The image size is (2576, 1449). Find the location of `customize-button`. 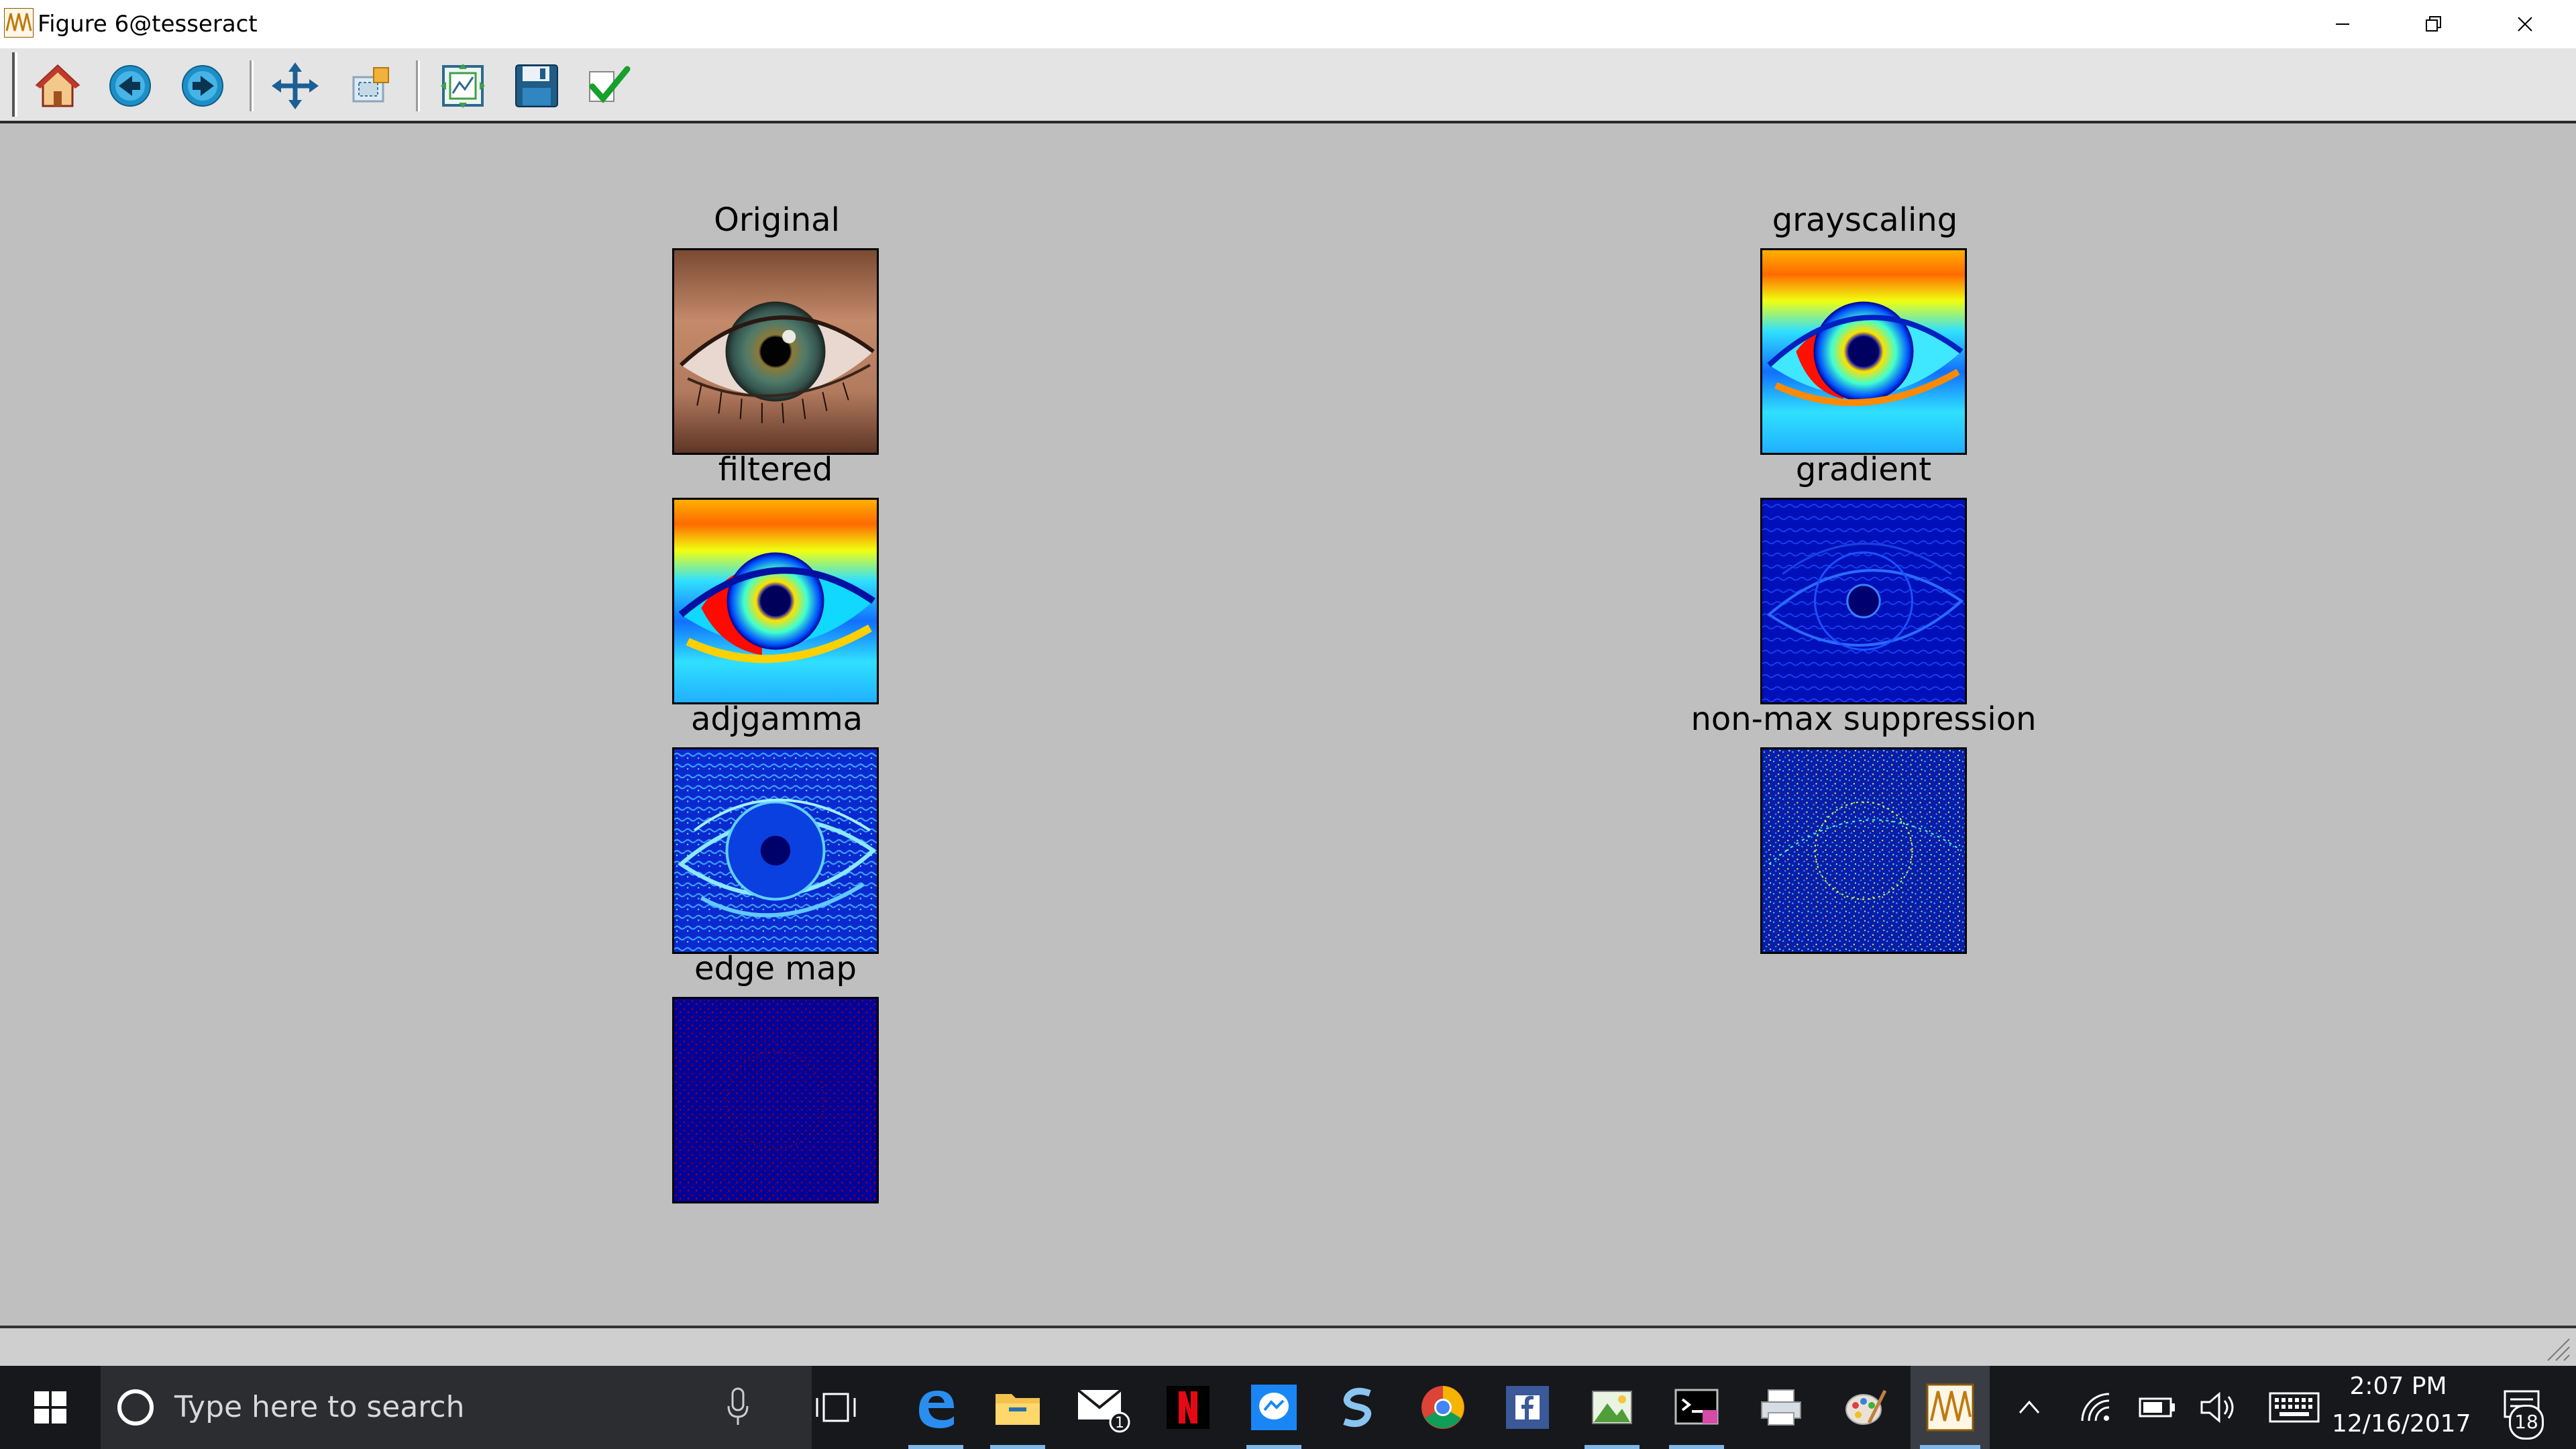

customize-button is located at coordinates (609, 86).